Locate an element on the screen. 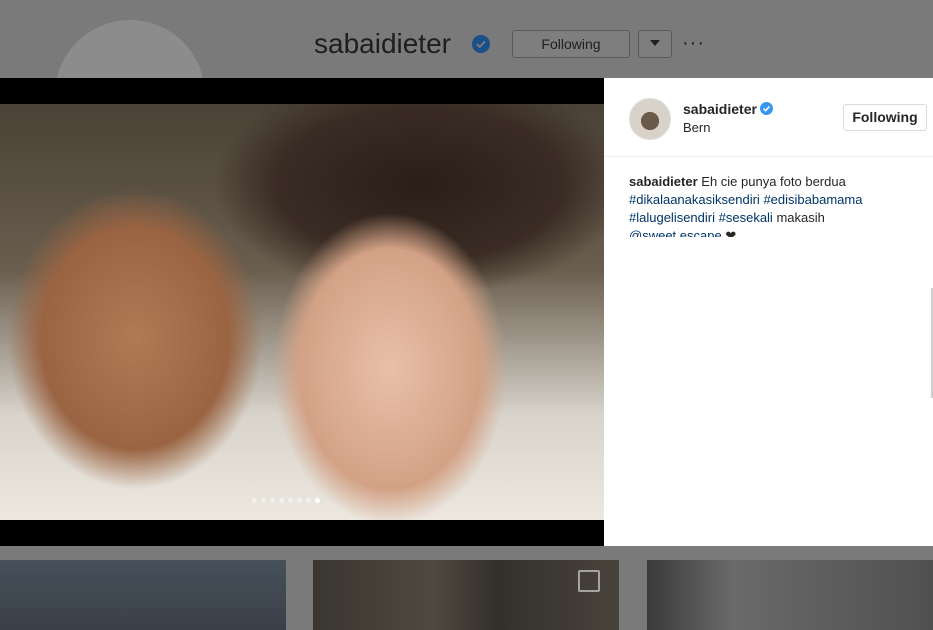 This screenshot has width=933, height=630. mention-link: @sweet.escape is located at coordinates (675, 232).